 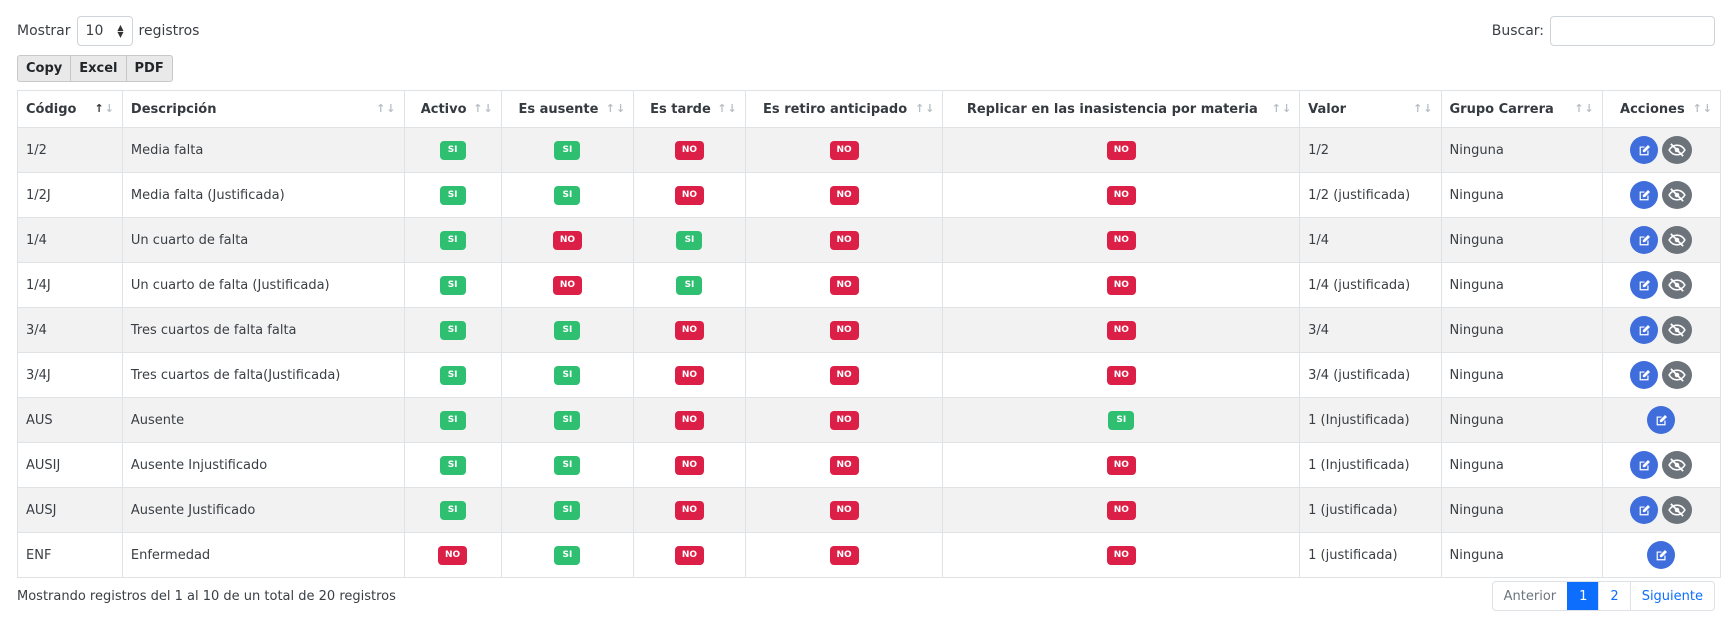 What do you see at coordinates (70, 150) in the screenshot?
I see `cell-codigo: 1/2` at bounding box center [70, 150].